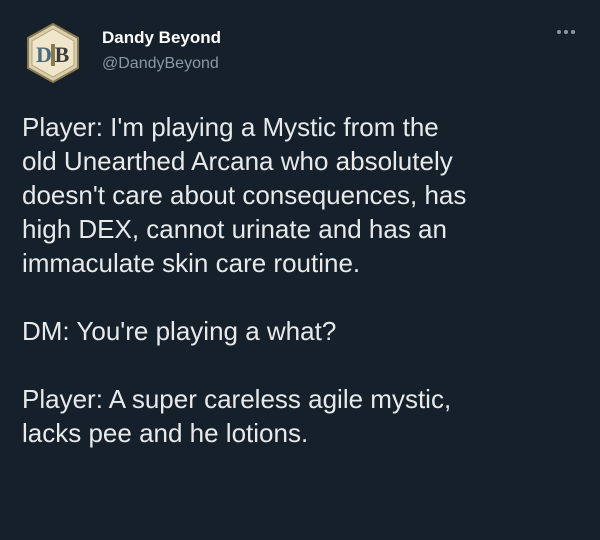 The width and height of the screenshot is (600, 540). I want to click on author-identity: Dandy Beyond @DandyBeyond, so click(161, 51).